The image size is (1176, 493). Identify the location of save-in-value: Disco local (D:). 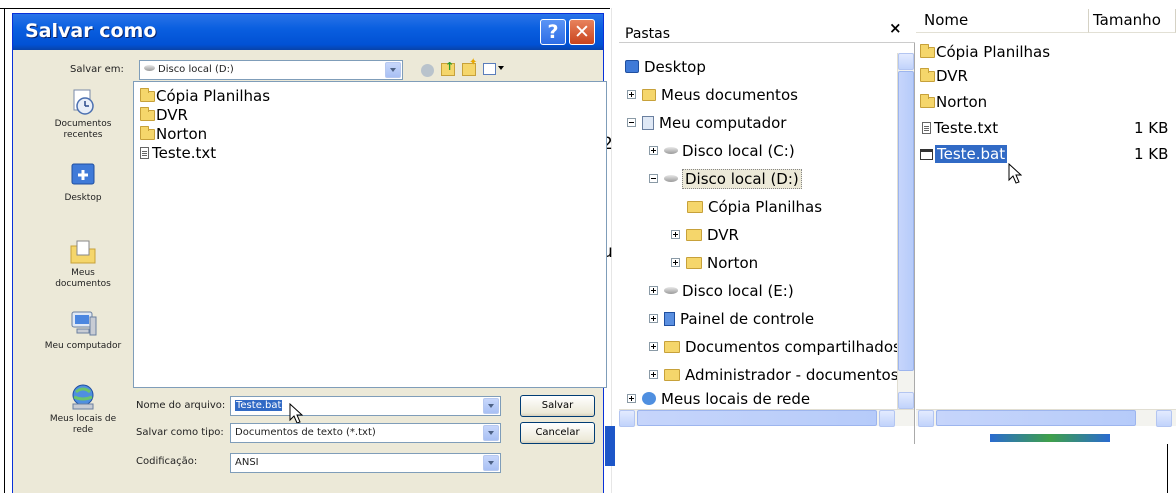
(196, 69).